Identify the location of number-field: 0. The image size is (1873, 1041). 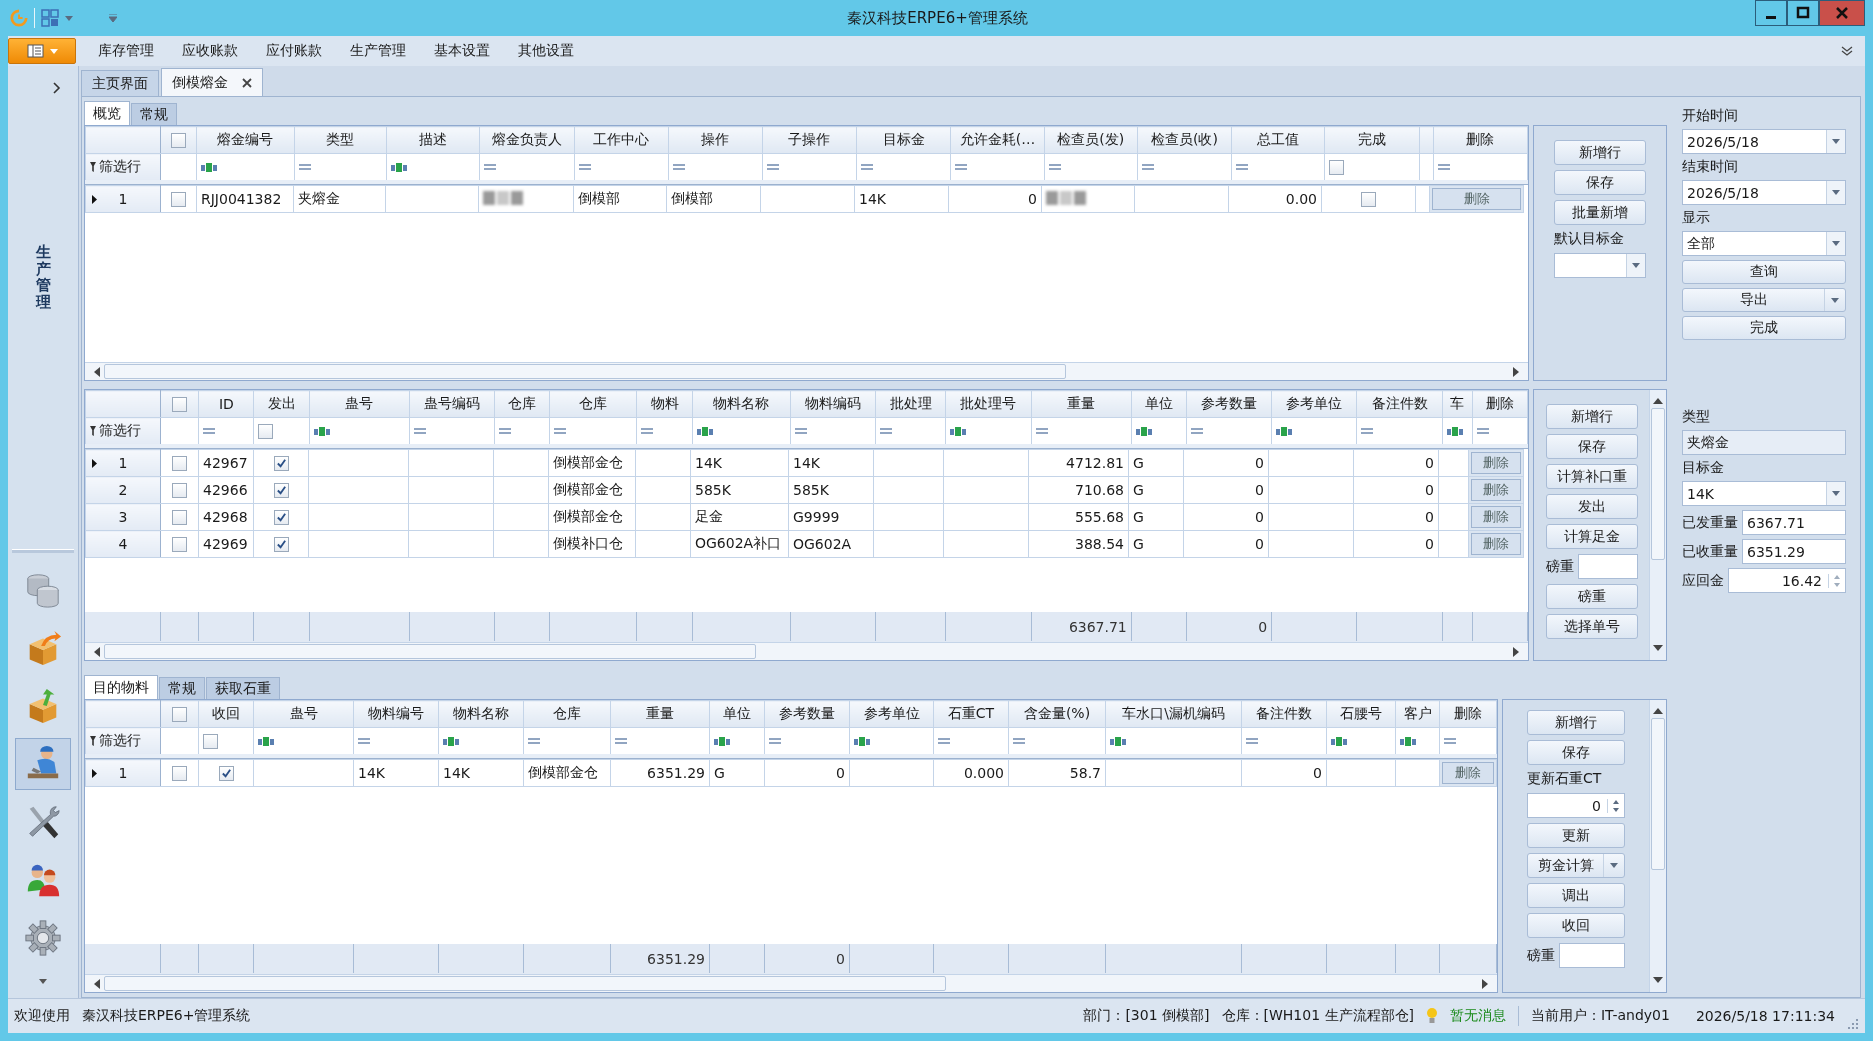
(1576, 805).